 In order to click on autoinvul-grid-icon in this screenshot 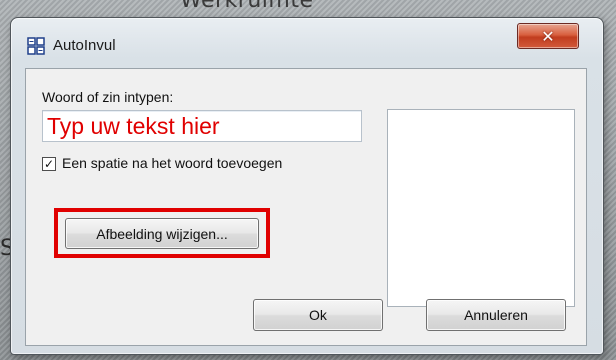, I will do `click(36, 46)`.